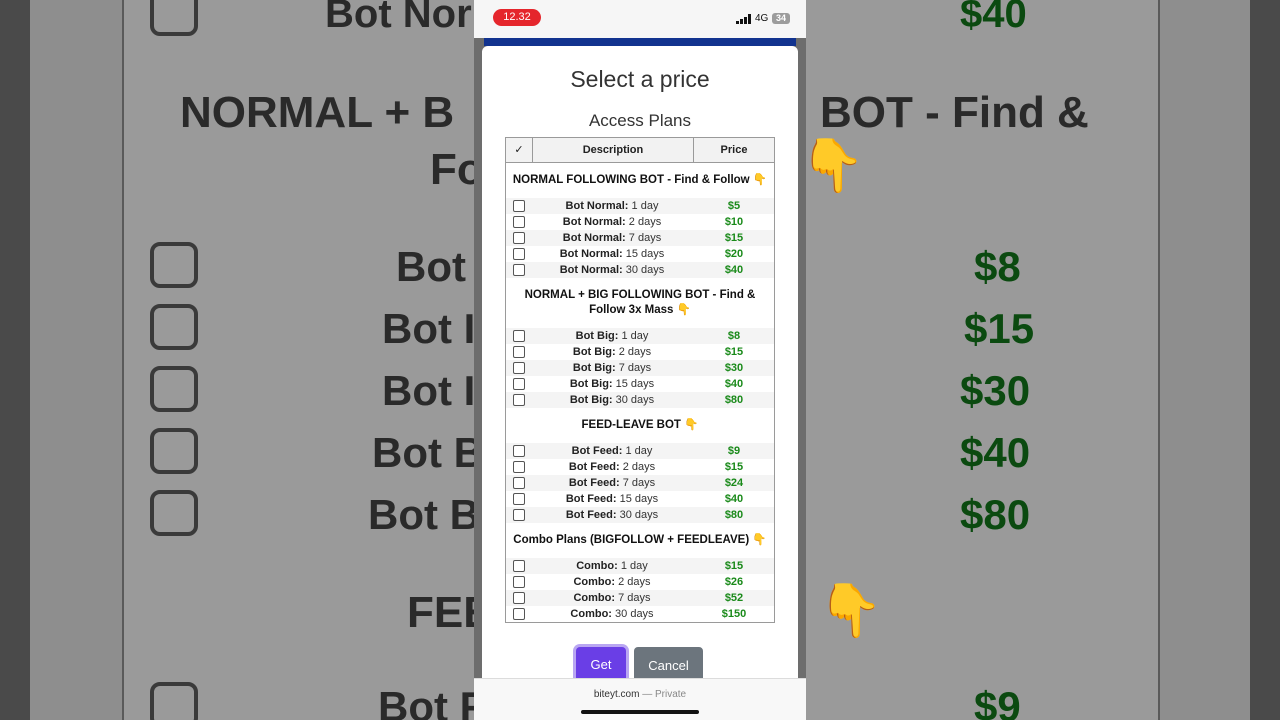 The width and height of the screenshot is (1280, 720). Describe the element at coordinates (997, 701) in the screenshot. I see `background-row-price: $9` at that location.